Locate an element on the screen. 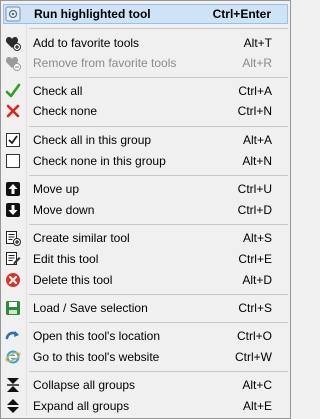  menu-item-check-all-group: Check all in this group Alt+A is located at coordinates (145, 140).